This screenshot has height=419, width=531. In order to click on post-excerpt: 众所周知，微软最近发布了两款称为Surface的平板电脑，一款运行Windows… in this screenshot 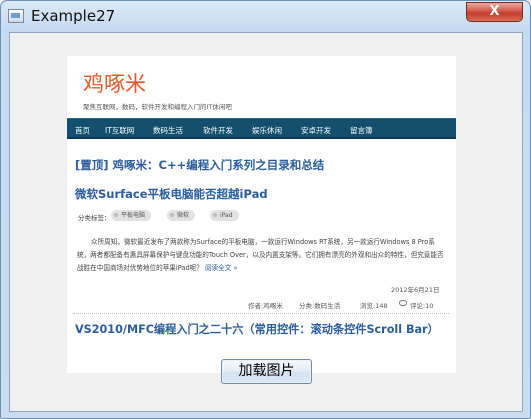, I will do `click(261, 255)`.